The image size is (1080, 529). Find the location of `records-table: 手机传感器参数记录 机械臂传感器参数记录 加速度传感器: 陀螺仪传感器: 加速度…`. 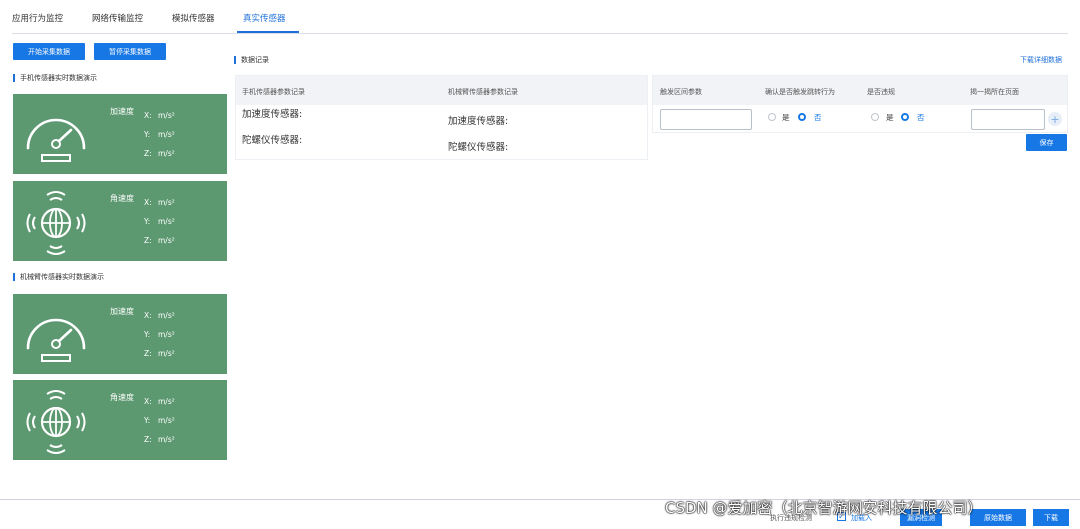

records-table: 手机传感器参数记录 机械臂传感器参数记录 加速度传感器: 陀螺仪传感器: 加速度… is located at coordinates (441, 117).